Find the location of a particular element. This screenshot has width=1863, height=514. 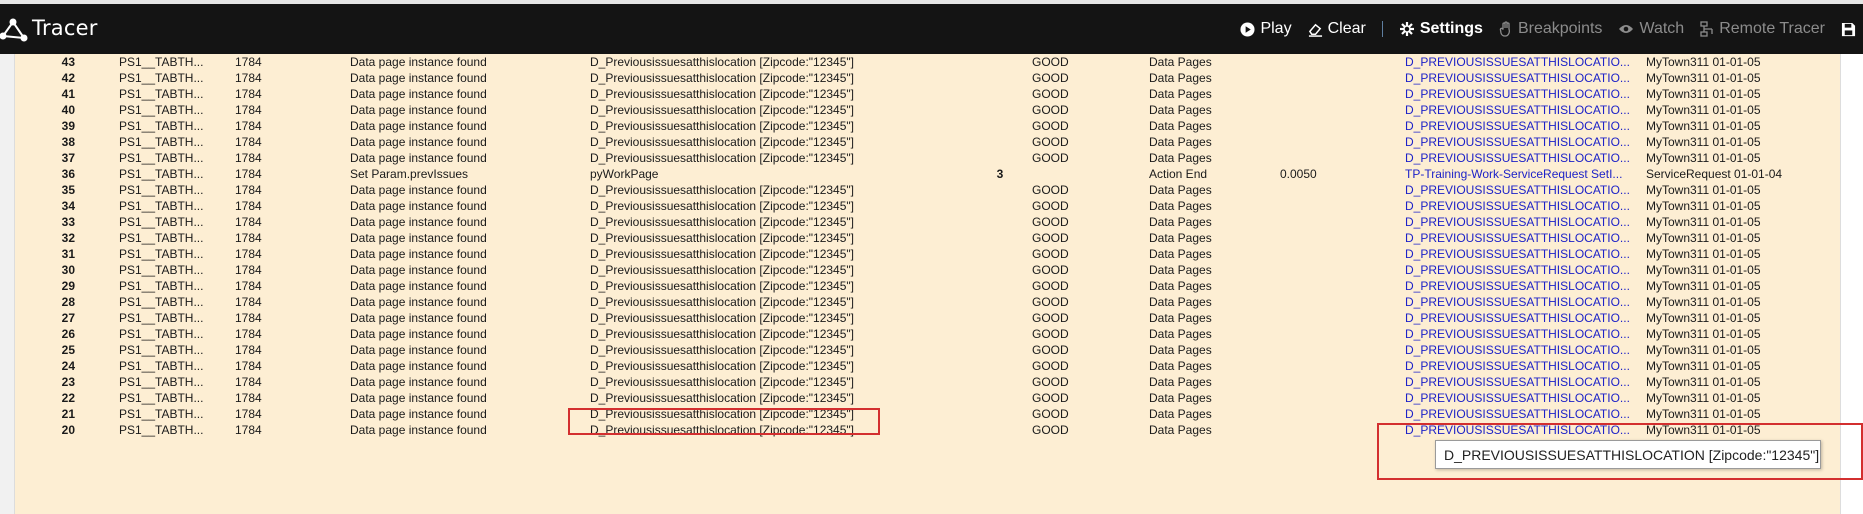

interaction-cell: 1784 is located at coordinates (248, 430).